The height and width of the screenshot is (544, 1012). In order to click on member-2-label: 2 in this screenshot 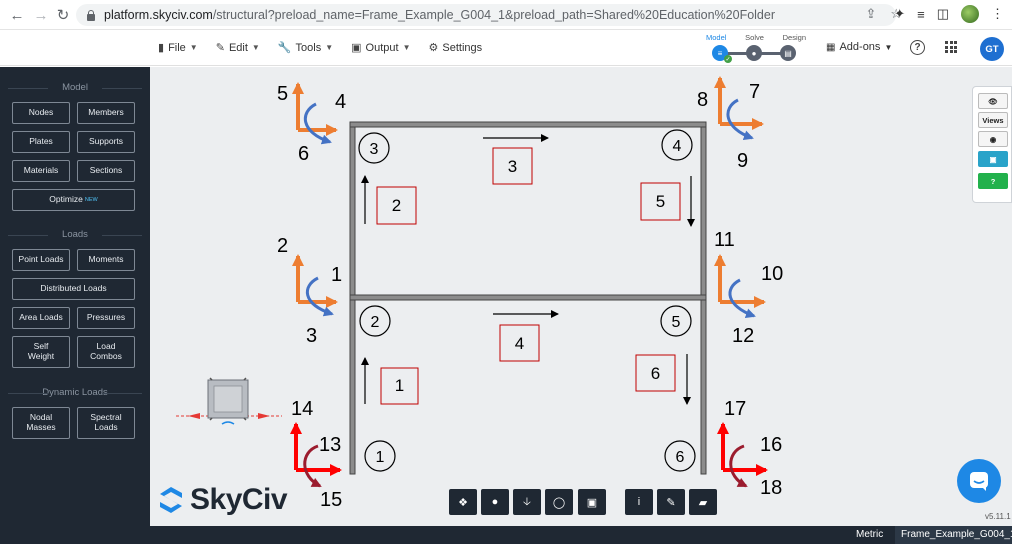, I will do `click(396, 205)`.